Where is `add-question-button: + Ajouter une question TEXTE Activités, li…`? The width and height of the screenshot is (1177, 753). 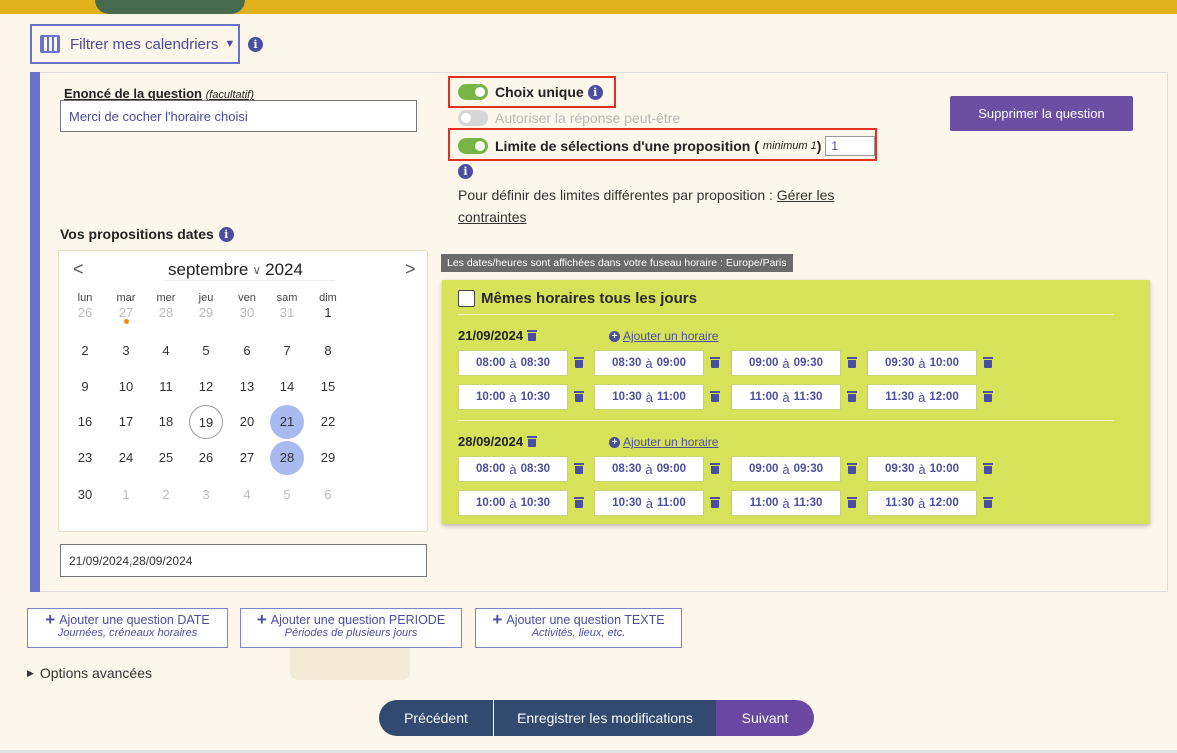
add-question-button: + Ajouter une question TEXTE Activités, li… is located at coordinates (578, 628).